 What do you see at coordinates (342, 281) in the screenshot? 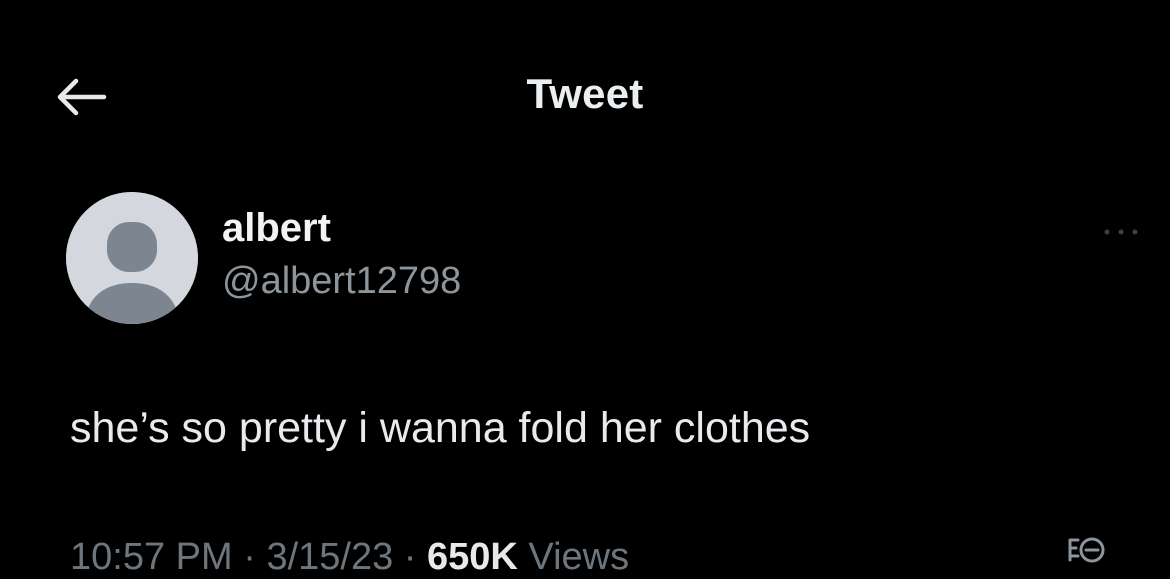
I see `user-handle: @albert12798` at bounding box center [342, 281].